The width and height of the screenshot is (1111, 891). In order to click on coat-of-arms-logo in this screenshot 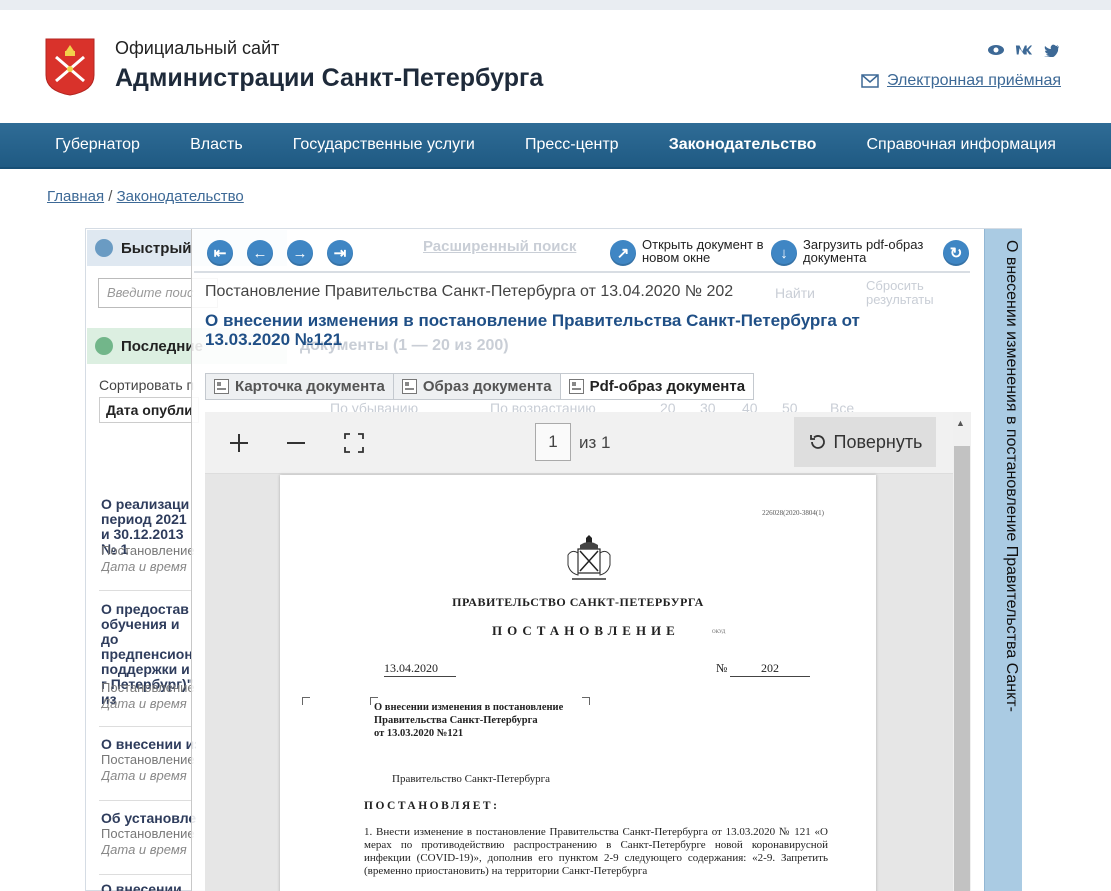, I will do `click(70, 67)`.